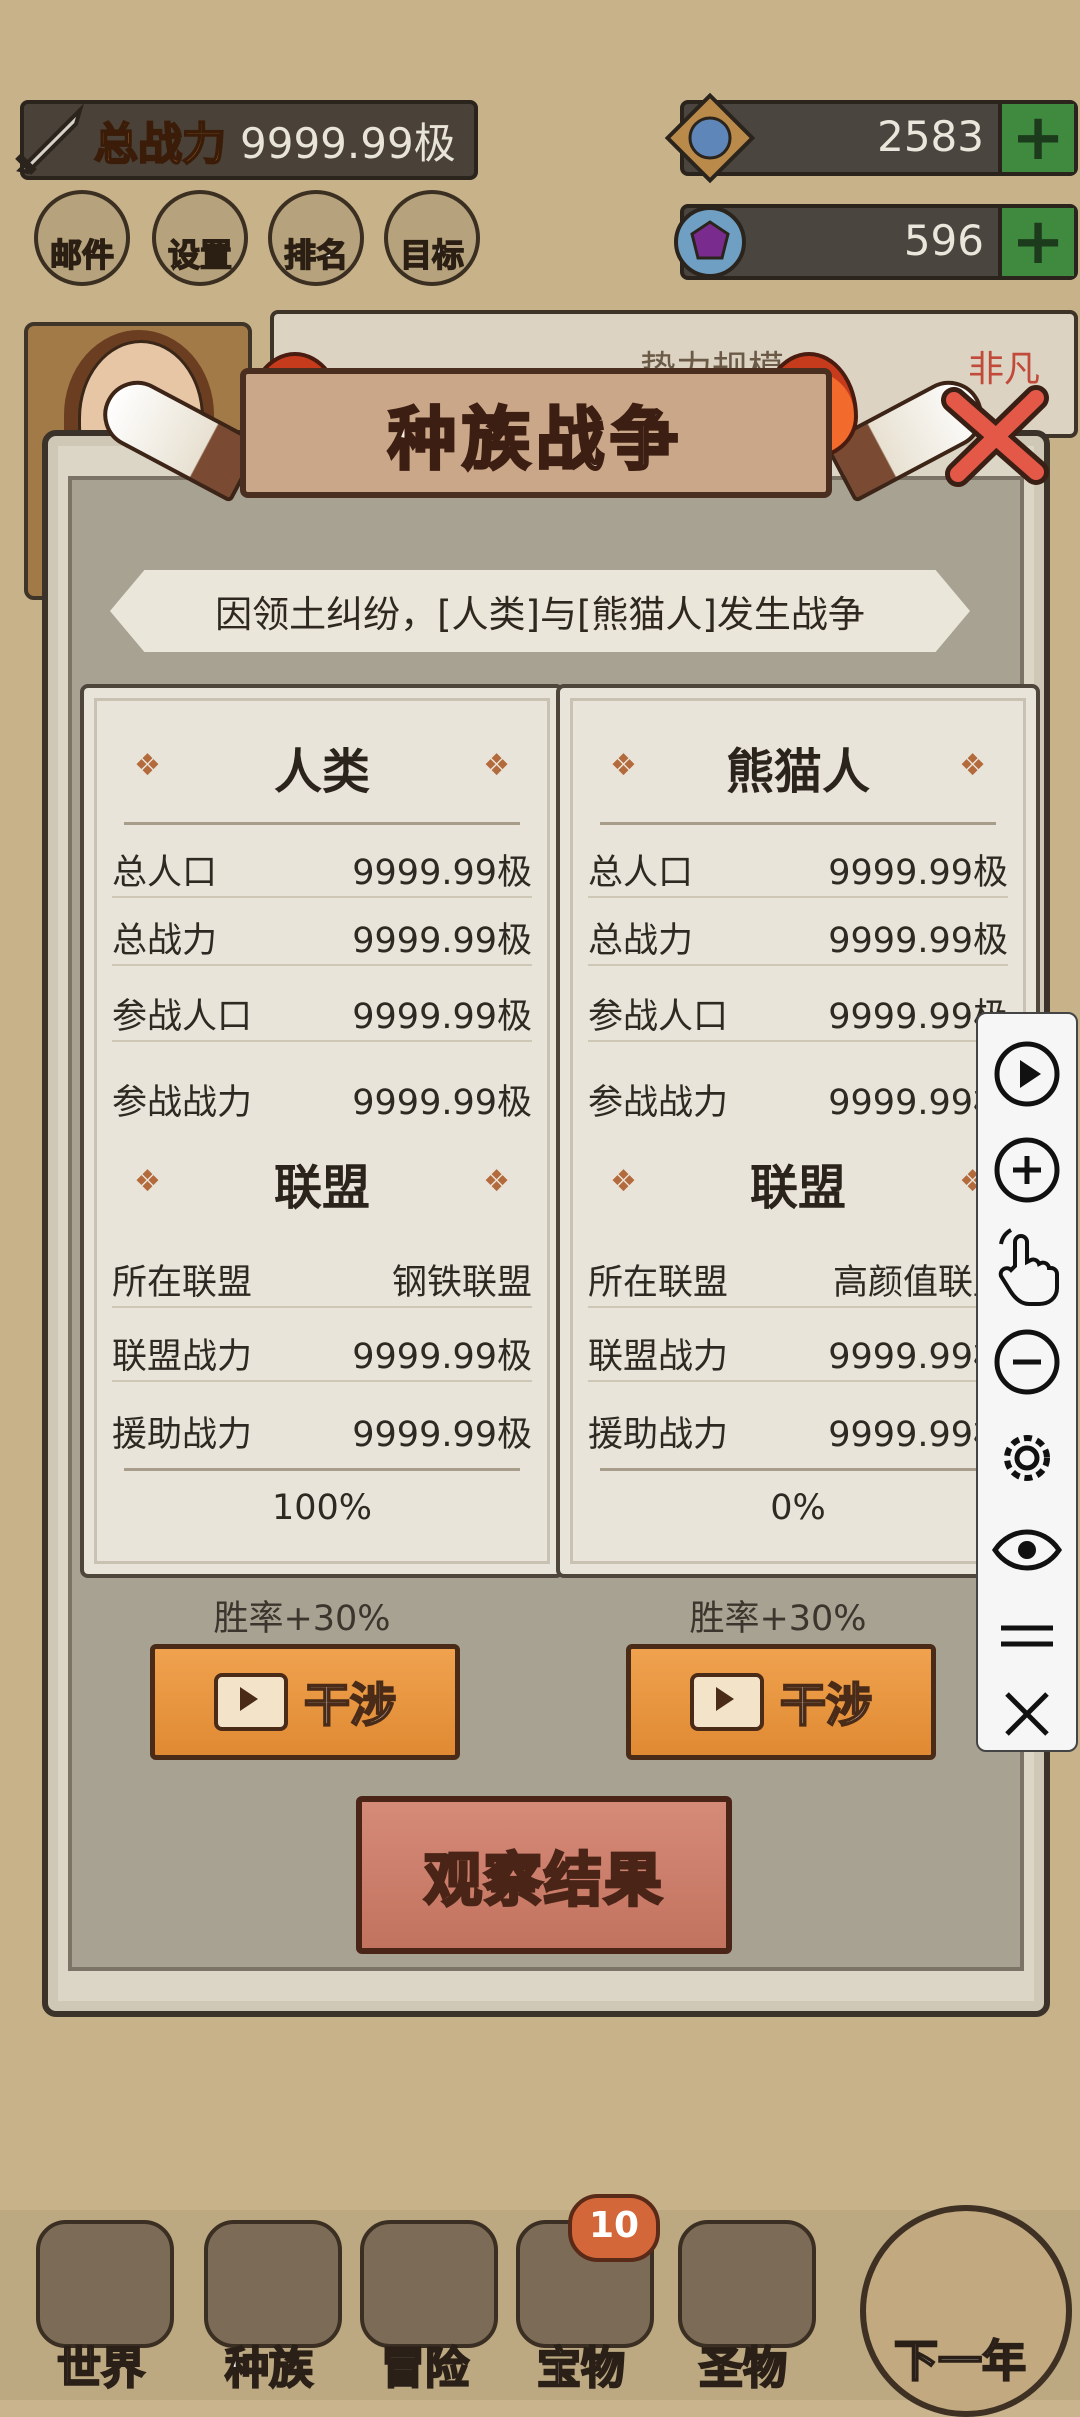 The width and height of the screenshot is (1080, 2417). I want to click on observe-result-button: 观察结果, so click(544, 1875).